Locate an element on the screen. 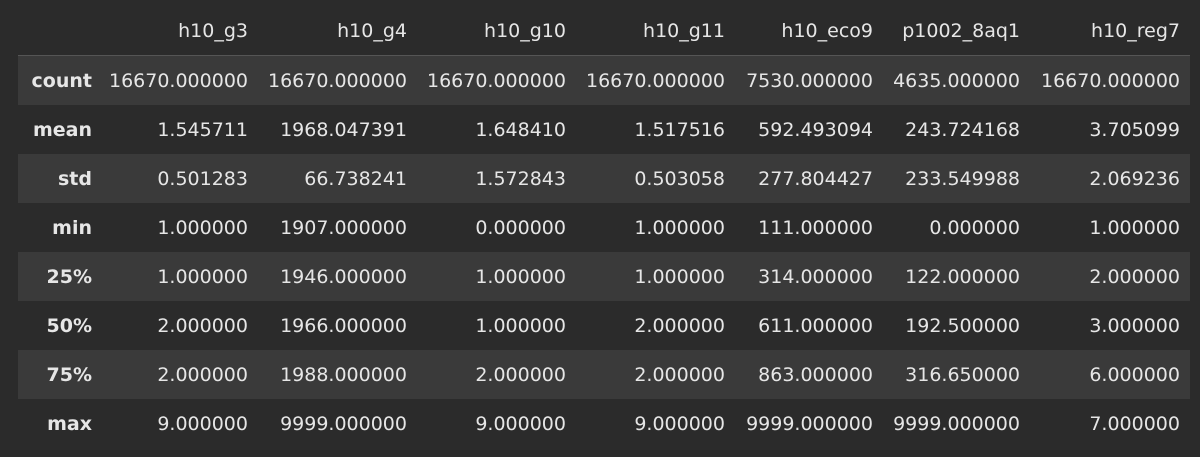 The height and width of the screenshot is (457, 1200). table-cell: 0.503058 is located at coordinates (679, 178).